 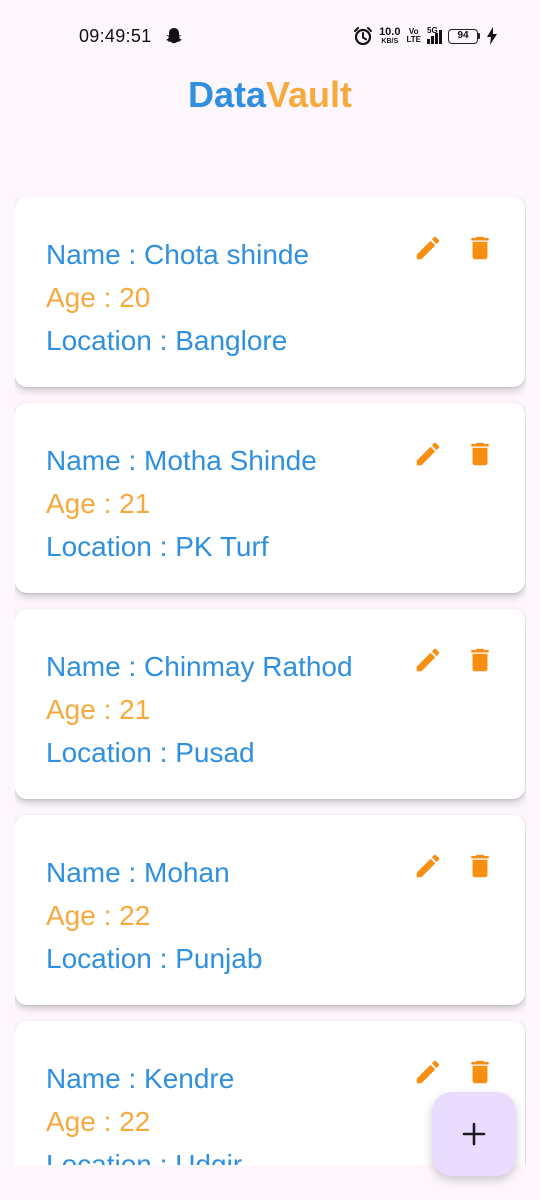 What do you see at coordinates (181, 460) in the screenshot?
I see `record-name: Name : Motha Shinde` at bounding box center [181, 460].